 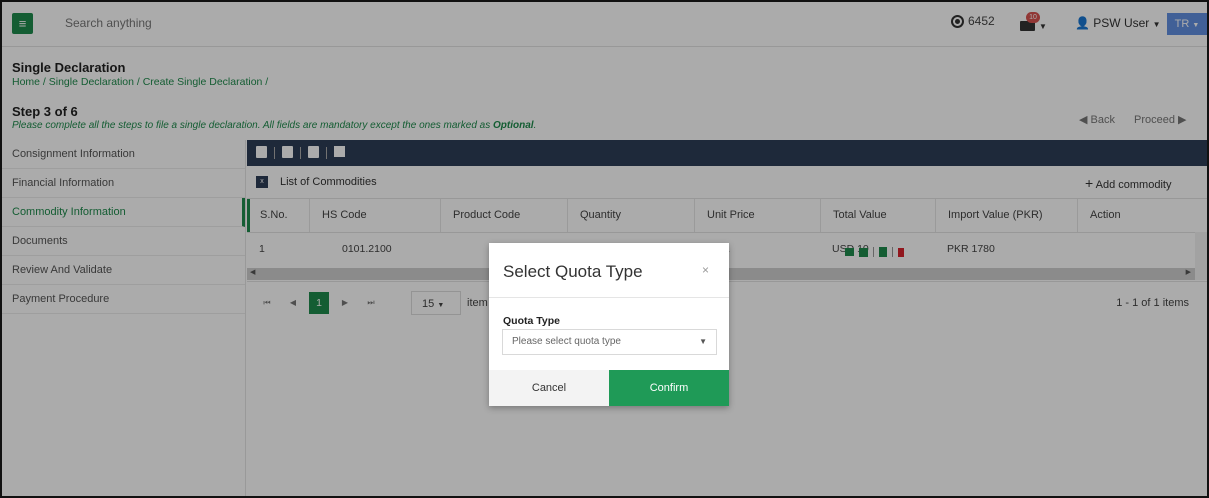 I want to click on quota-type-placeholder: Please select quota type, so click(x=566, y=341).